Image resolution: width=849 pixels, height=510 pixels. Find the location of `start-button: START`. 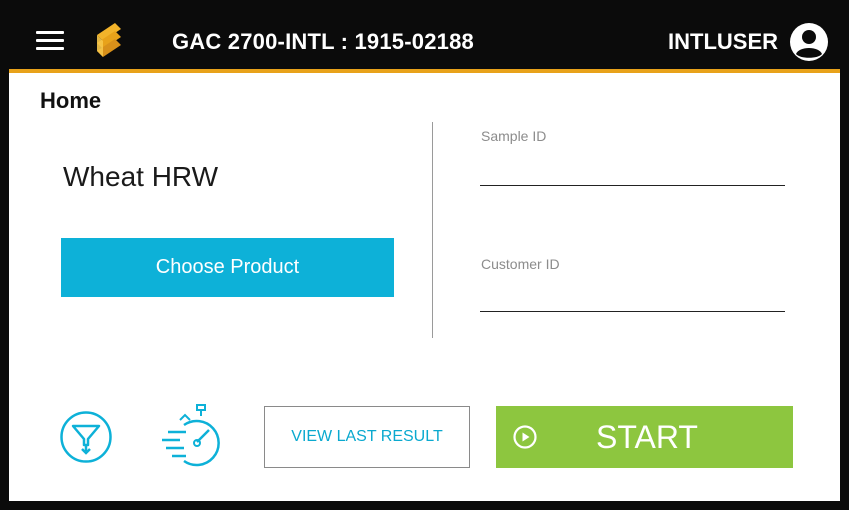

start-button: START is located at coordinates (644, 437).